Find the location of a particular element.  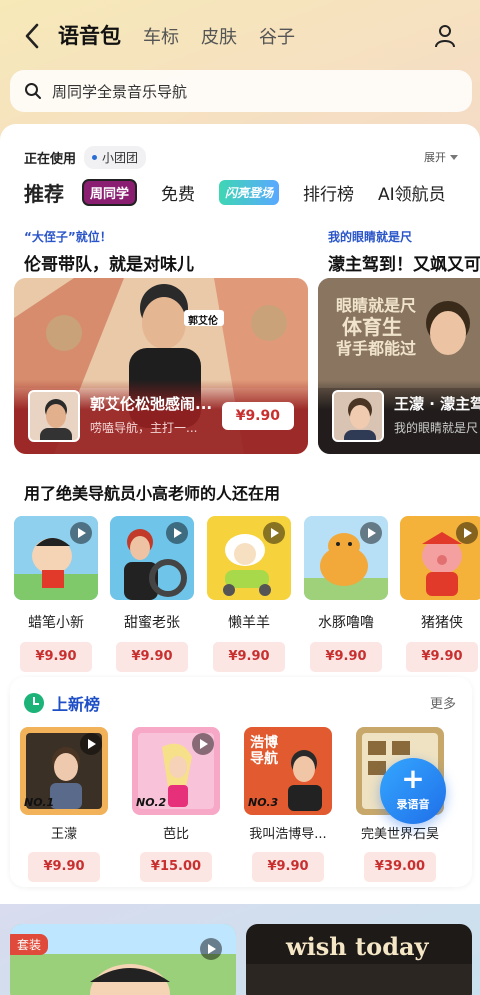

also-used-name: 蜡笔小新 is located at coordinates (56, 623).